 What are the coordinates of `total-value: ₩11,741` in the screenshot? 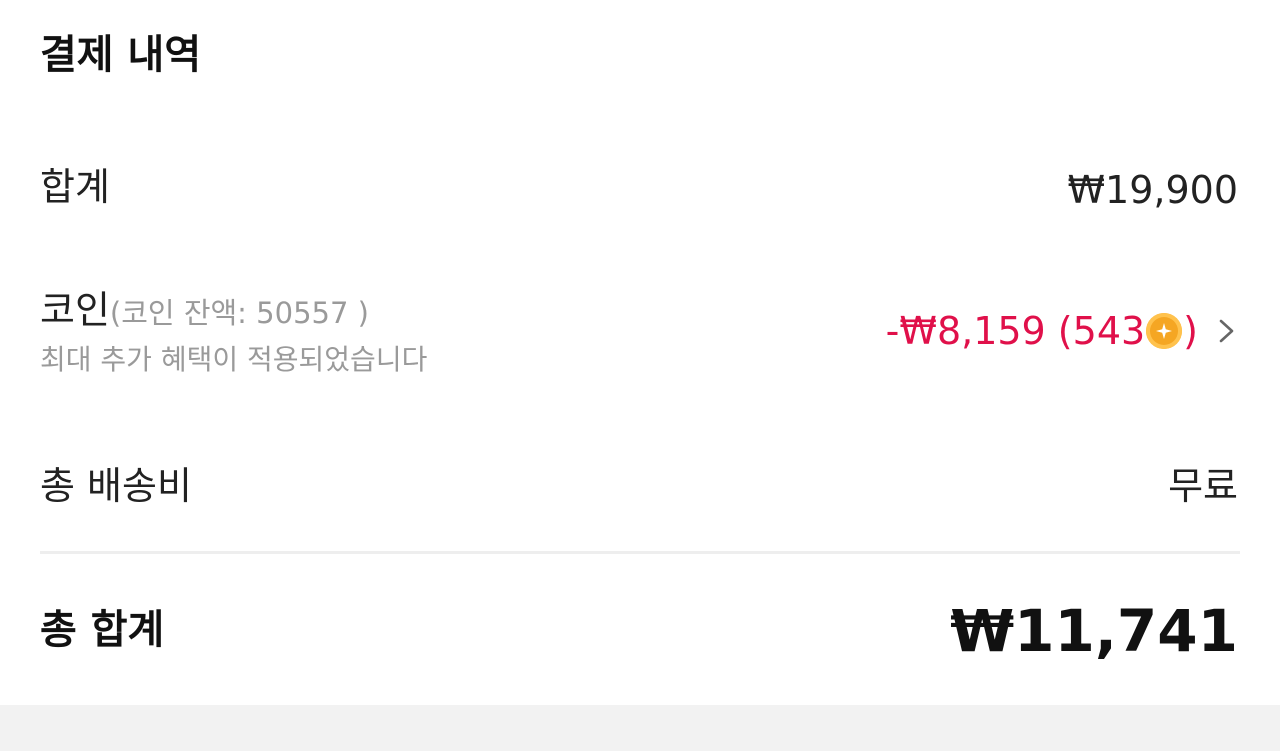 It's located at (1094, 631).